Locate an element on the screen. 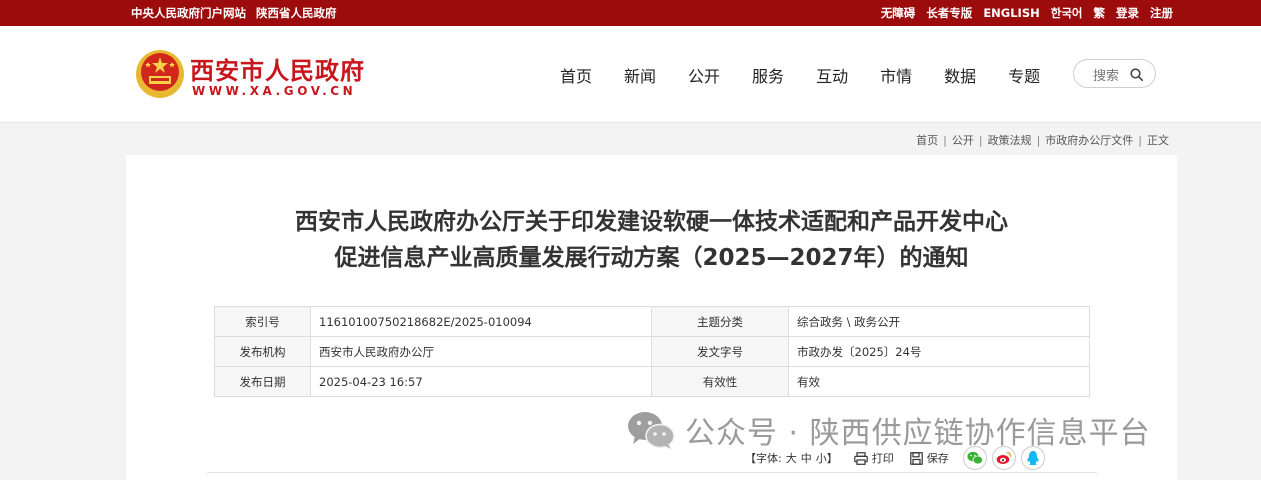 This screenshot has width=1261, height=480. nav-news: 新闻 is located at coordinates (640, 75).